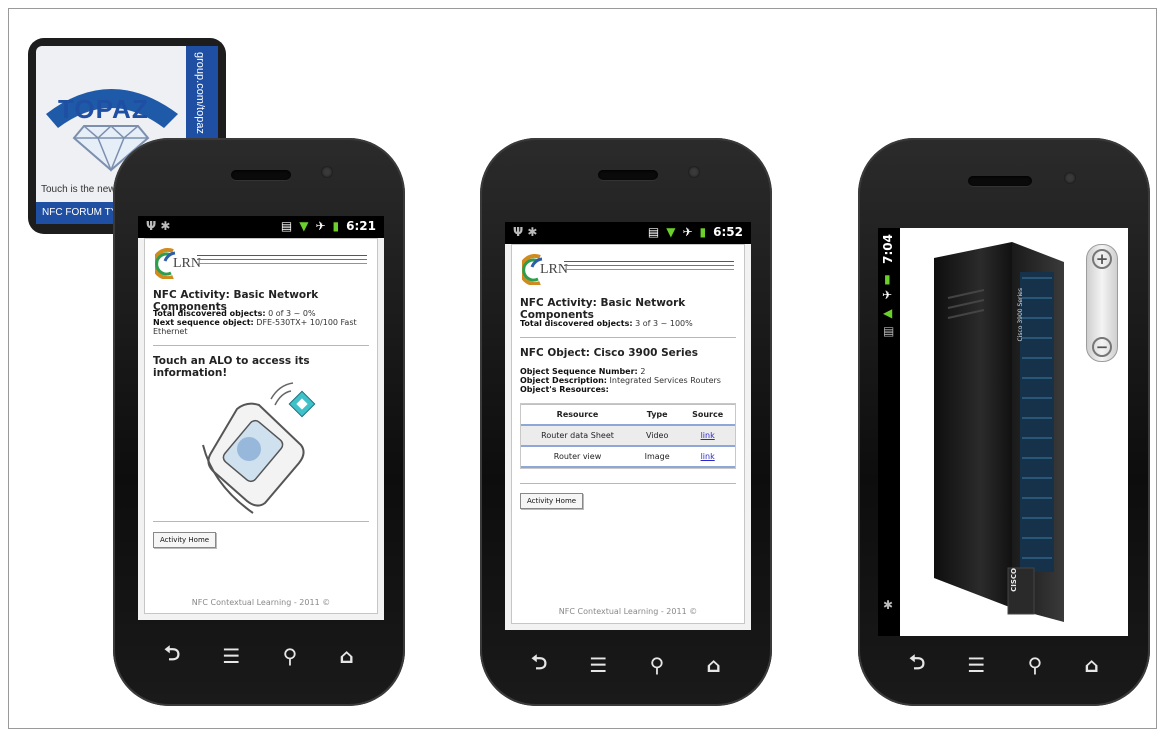 The image size is (1165, 737). I want to click on hand-phone-illustration, so click(259, 448).